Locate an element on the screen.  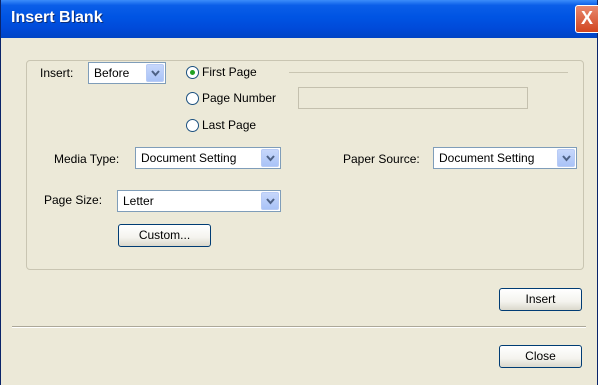
media-type-value: Document Setting is located at coordinates (189, 158).